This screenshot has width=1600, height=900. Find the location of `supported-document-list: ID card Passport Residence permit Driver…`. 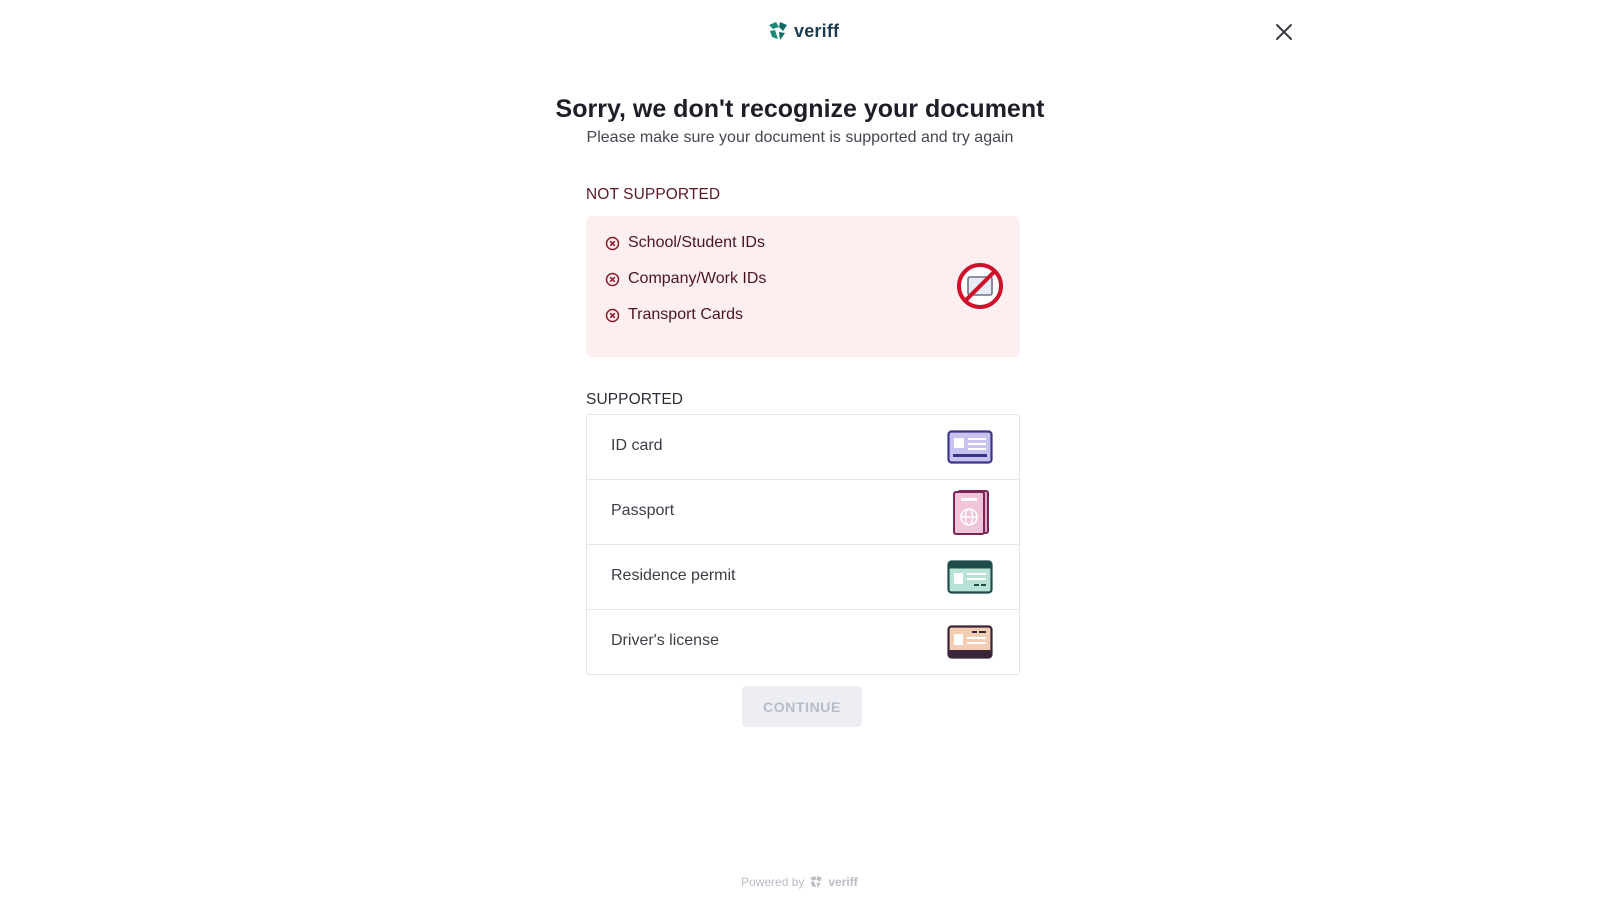

supported-document-list: ID card Passport Residence permit Driver… is located at coordinates (803, 544).